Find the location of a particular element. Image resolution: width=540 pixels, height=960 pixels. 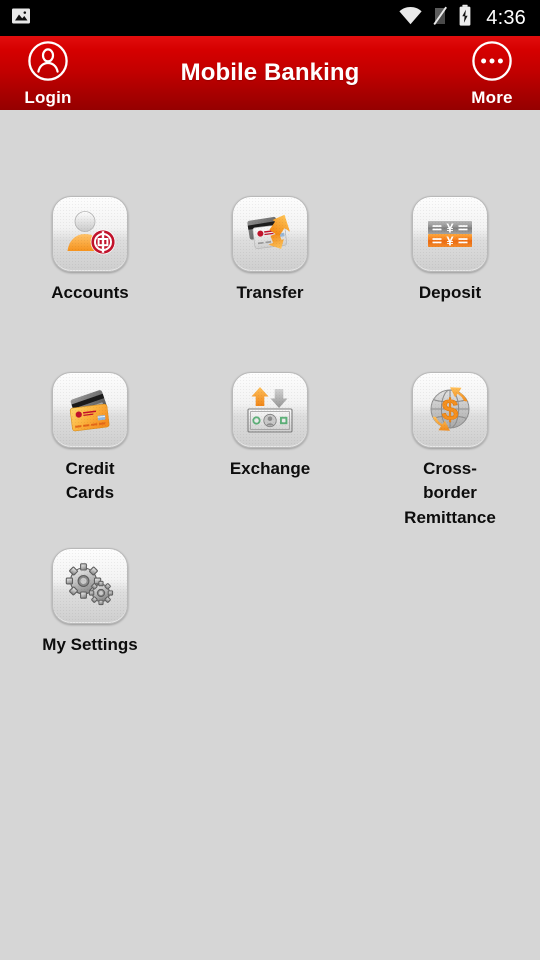

deposit-yen-bars-icon: ¥ ¥ is located at coordinates (450, 234).